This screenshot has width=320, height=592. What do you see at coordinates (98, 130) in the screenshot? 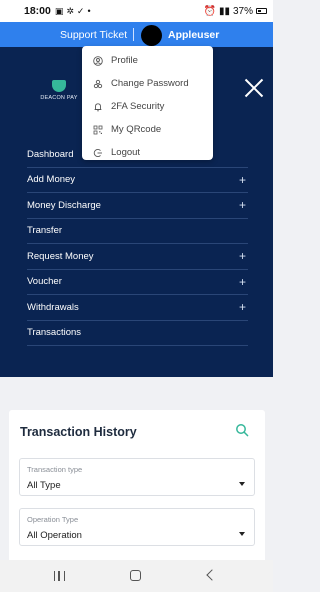
I see `qr-code-icon` at bounding box center [98, 130].